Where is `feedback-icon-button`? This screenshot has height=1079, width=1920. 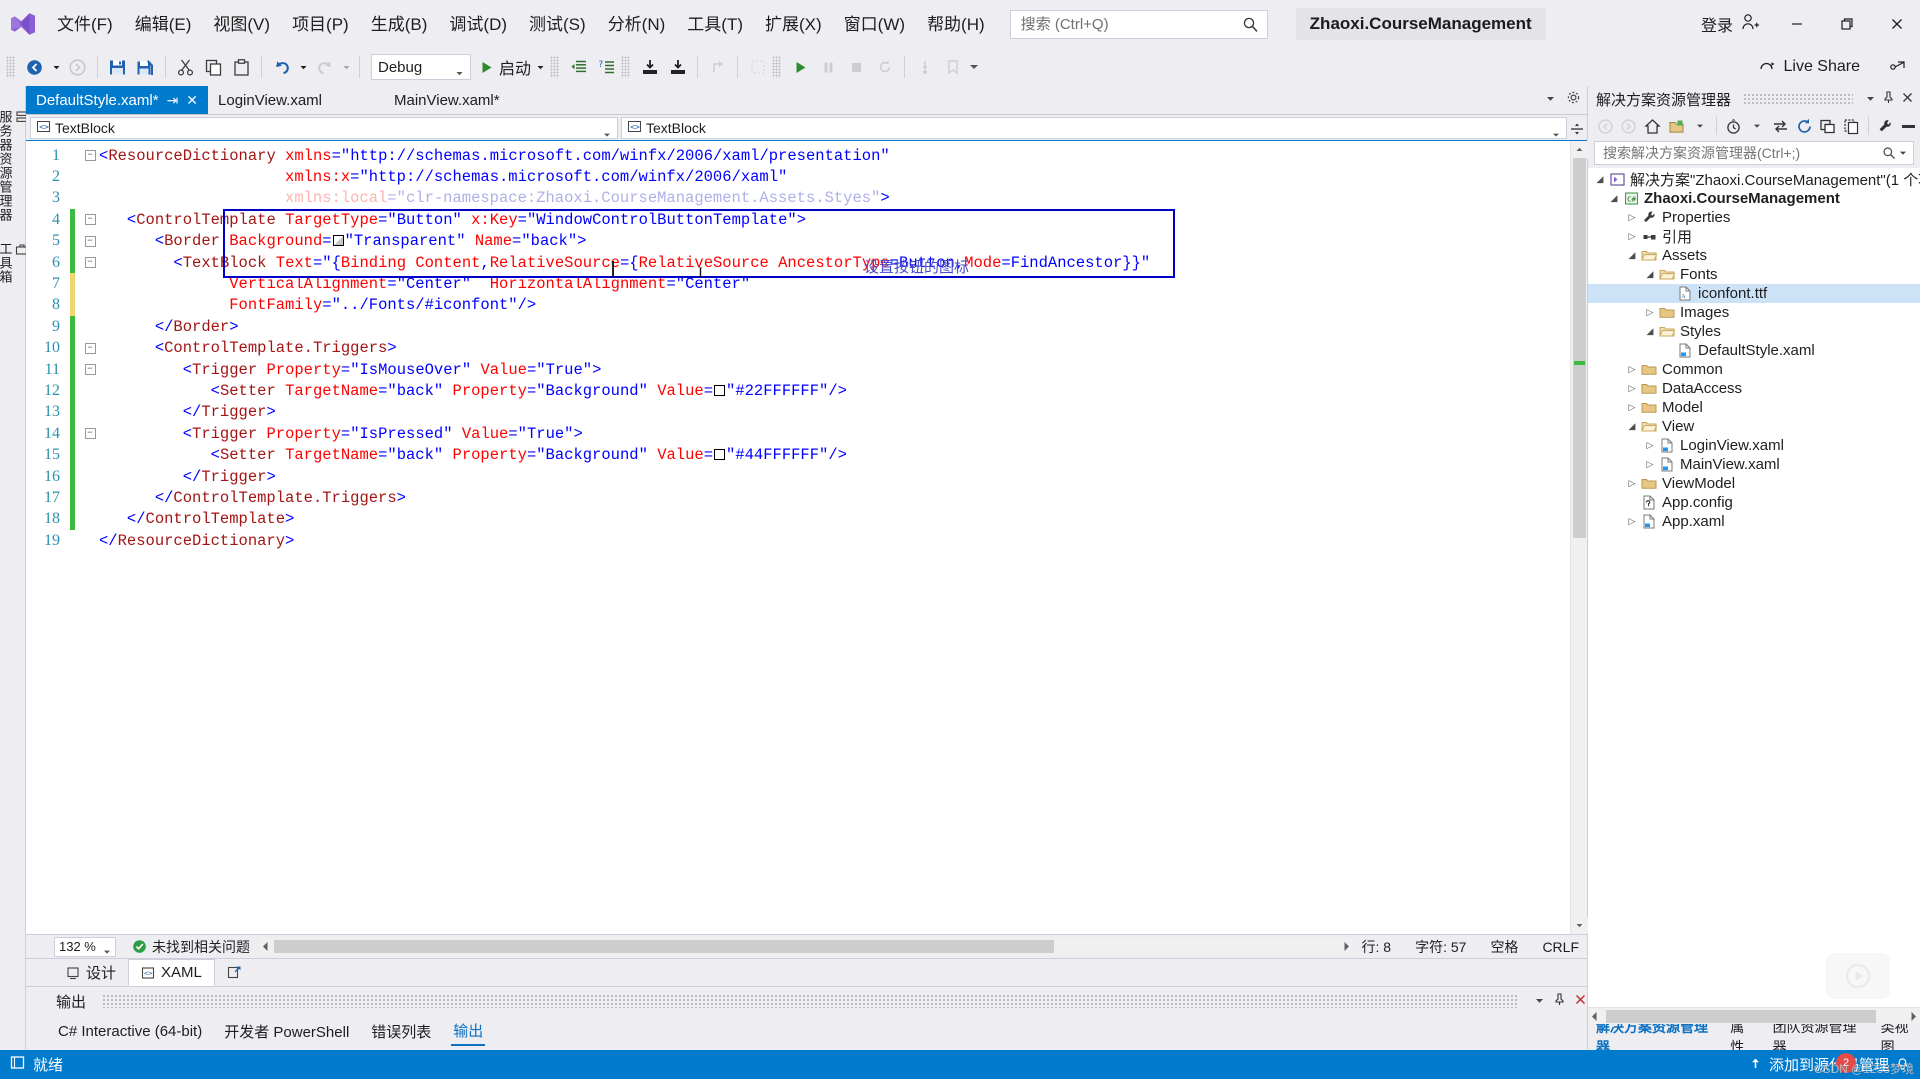
feedback-icon-button is located at coordinates (1897, 67).